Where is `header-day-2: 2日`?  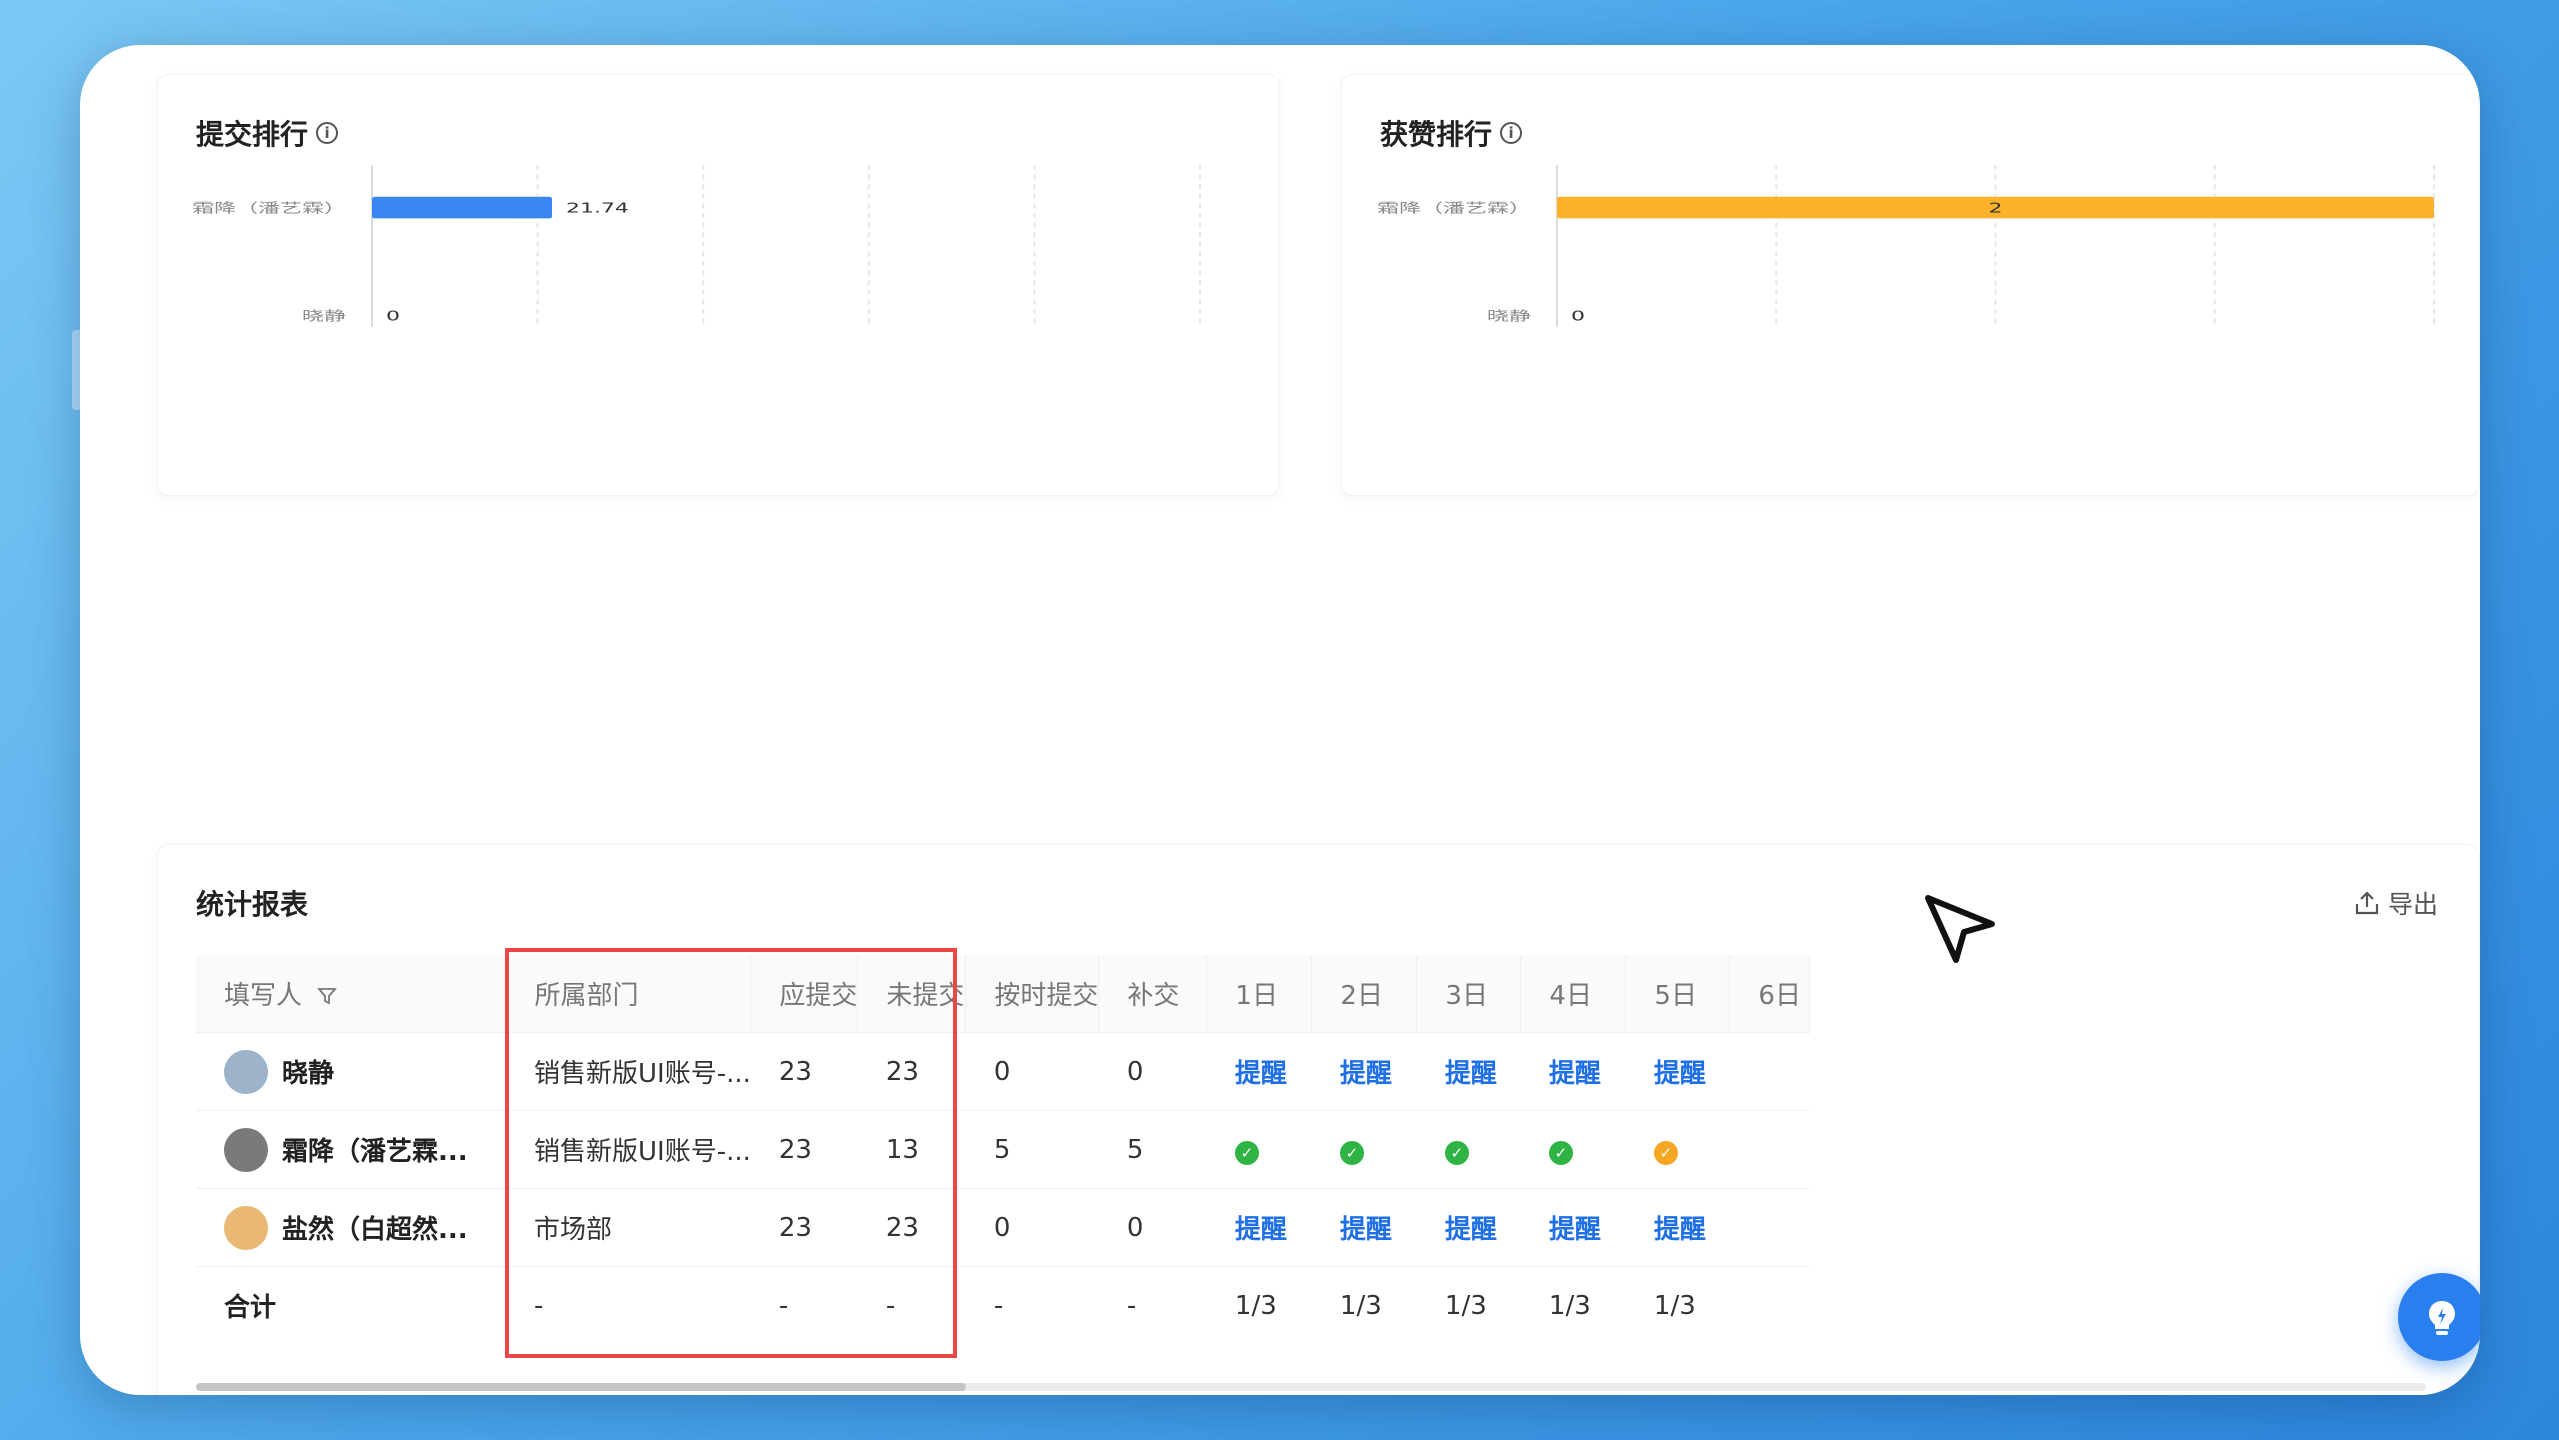 header-day-2: 2日 is located at coordinates (1364, 994).